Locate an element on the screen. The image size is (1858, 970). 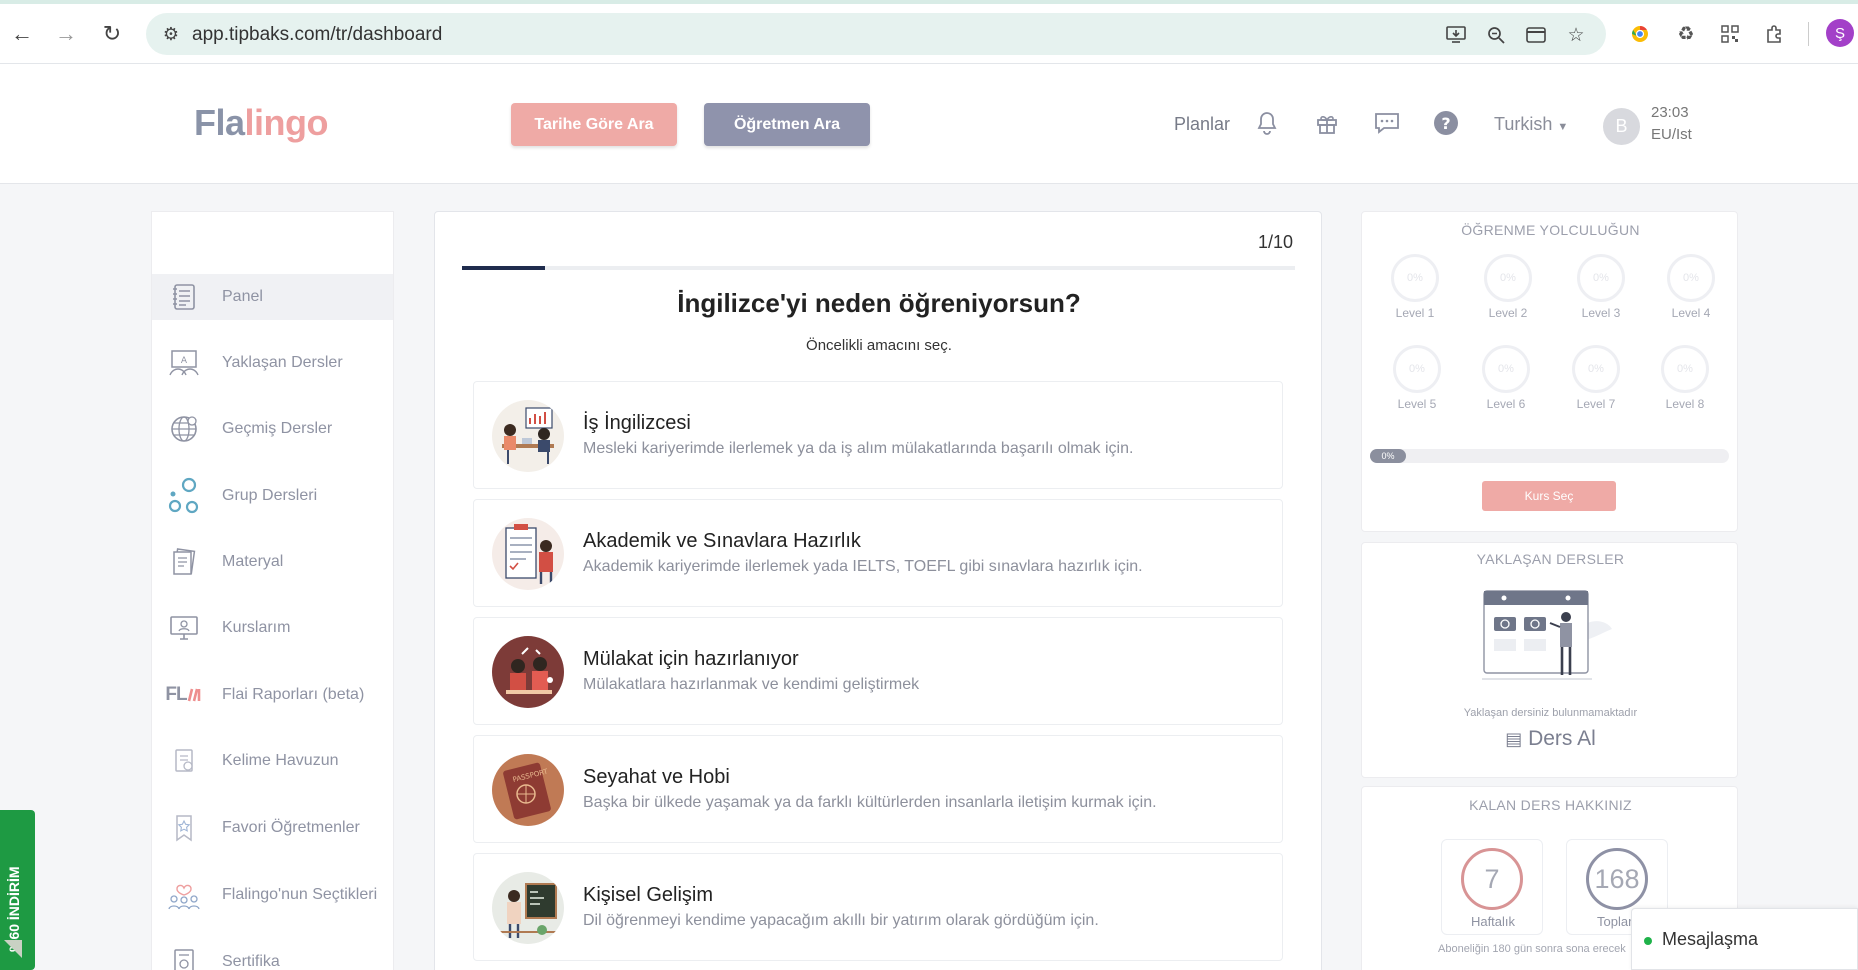
option-title: Akademik ve Sınavlara Hazırlık is located at coordinates (722, 541).